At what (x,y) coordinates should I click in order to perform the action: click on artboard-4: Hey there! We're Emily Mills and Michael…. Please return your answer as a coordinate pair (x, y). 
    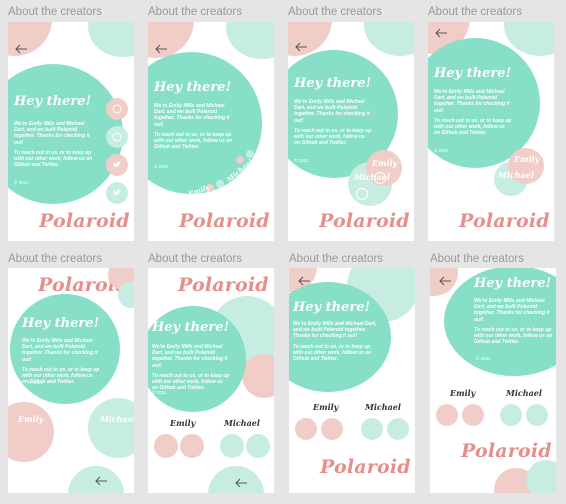
    Looking at the image, I should click on (491, 131).